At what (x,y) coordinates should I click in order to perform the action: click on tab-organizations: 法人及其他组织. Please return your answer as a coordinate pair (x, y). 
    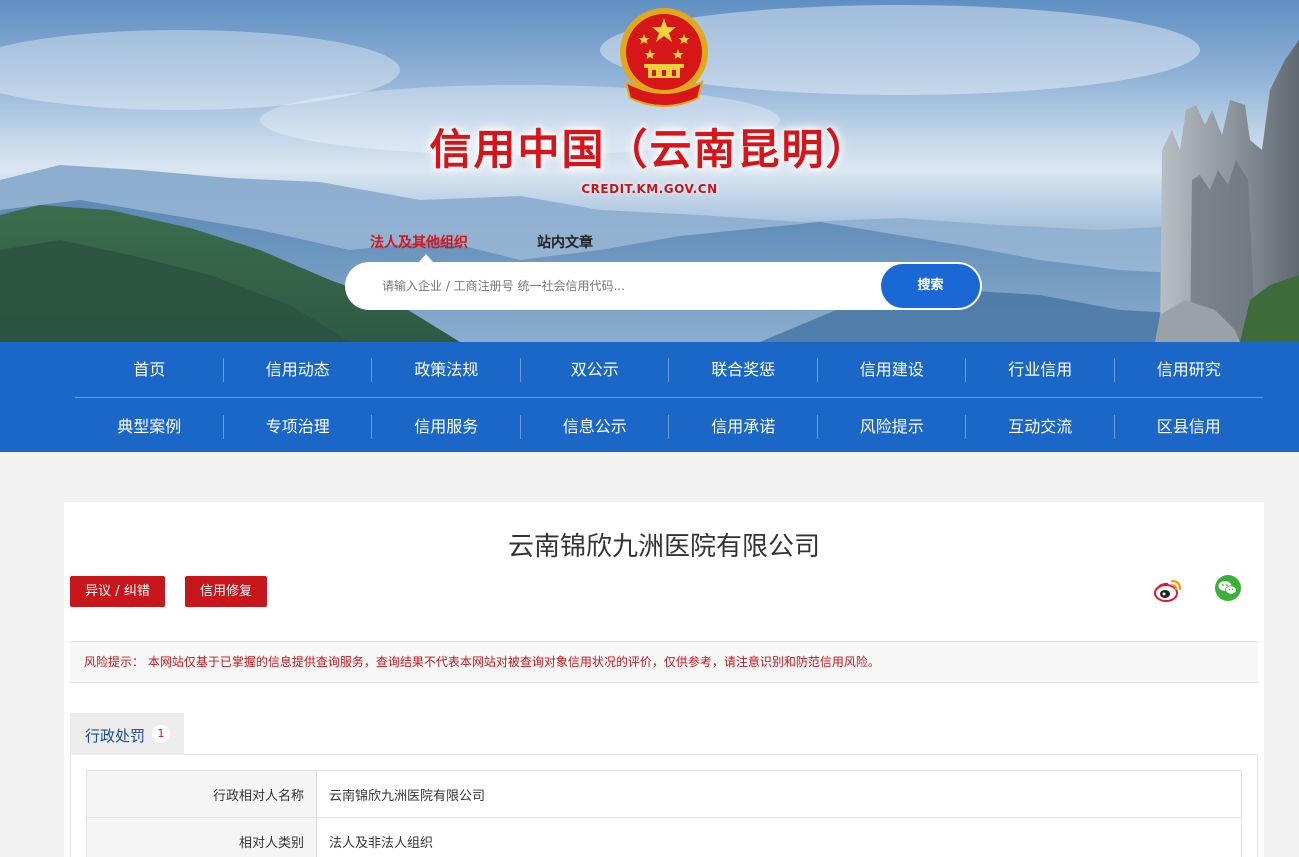
    Looking at the image, I should click on (419, 242).